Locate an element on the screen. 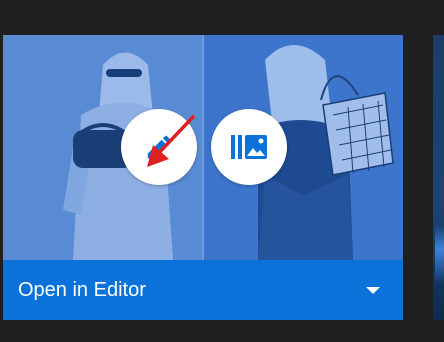 The width and height of the screenshot is (444, 342). open-in-editor-label: Open in Editor is located at coordinates (82, 289).